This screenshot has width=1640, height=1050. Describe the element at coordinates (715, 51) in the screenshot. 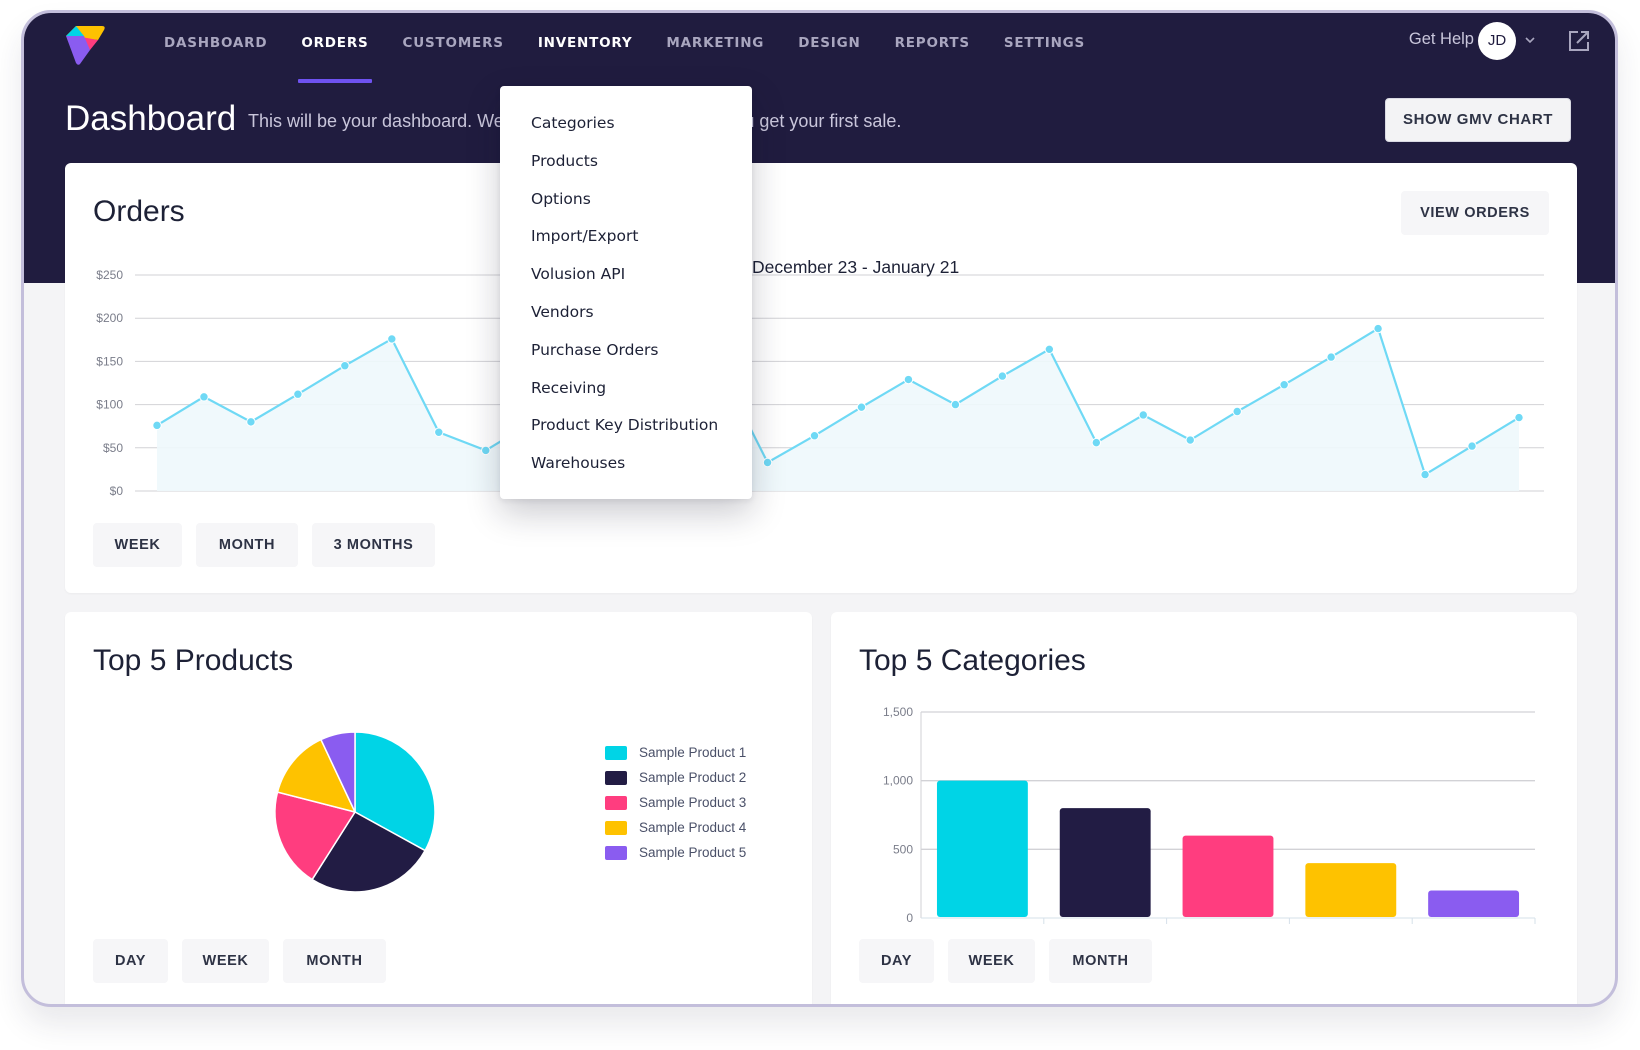

I see `nav-marketing: MARKETING` at that location.